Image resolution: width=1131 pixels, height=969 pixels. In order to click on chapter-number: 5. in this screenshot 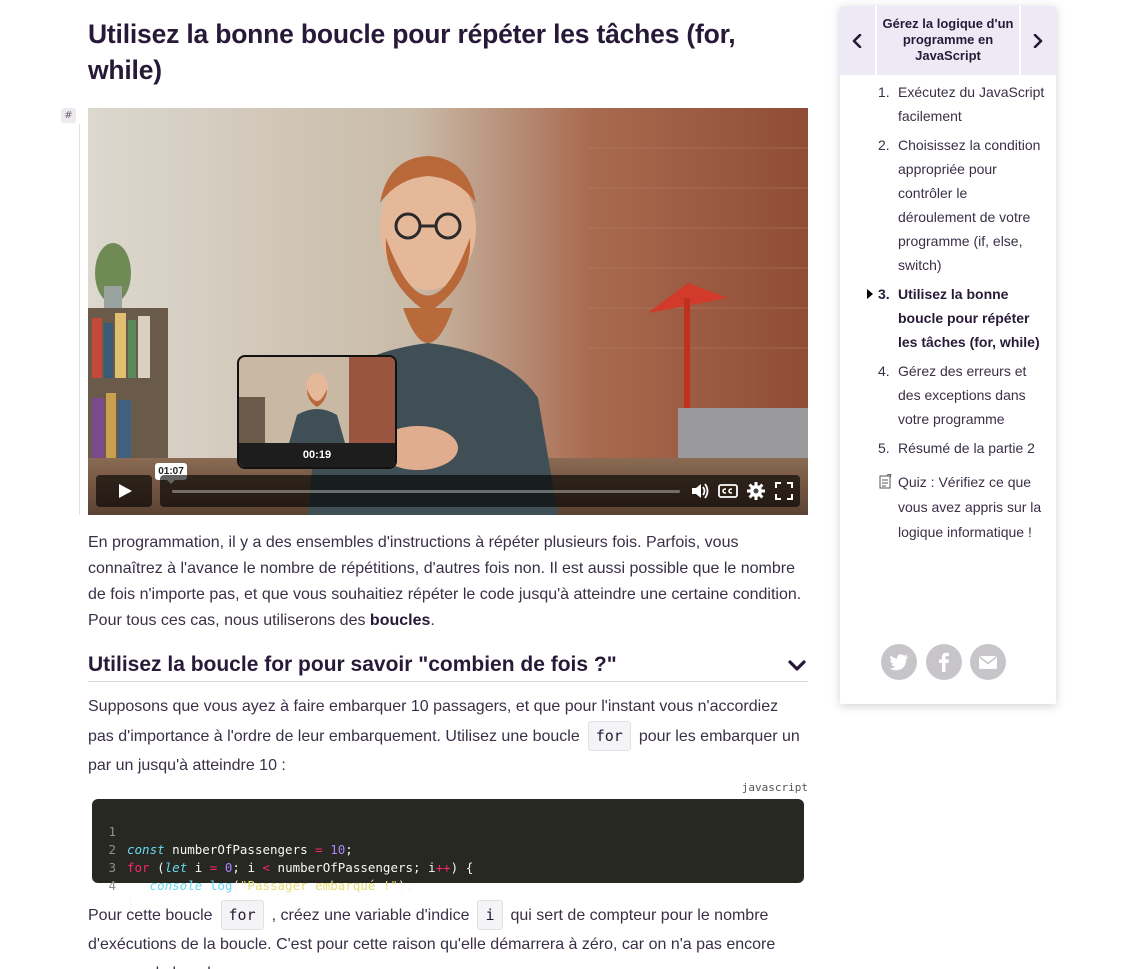, I will do `click(884, 448)`.